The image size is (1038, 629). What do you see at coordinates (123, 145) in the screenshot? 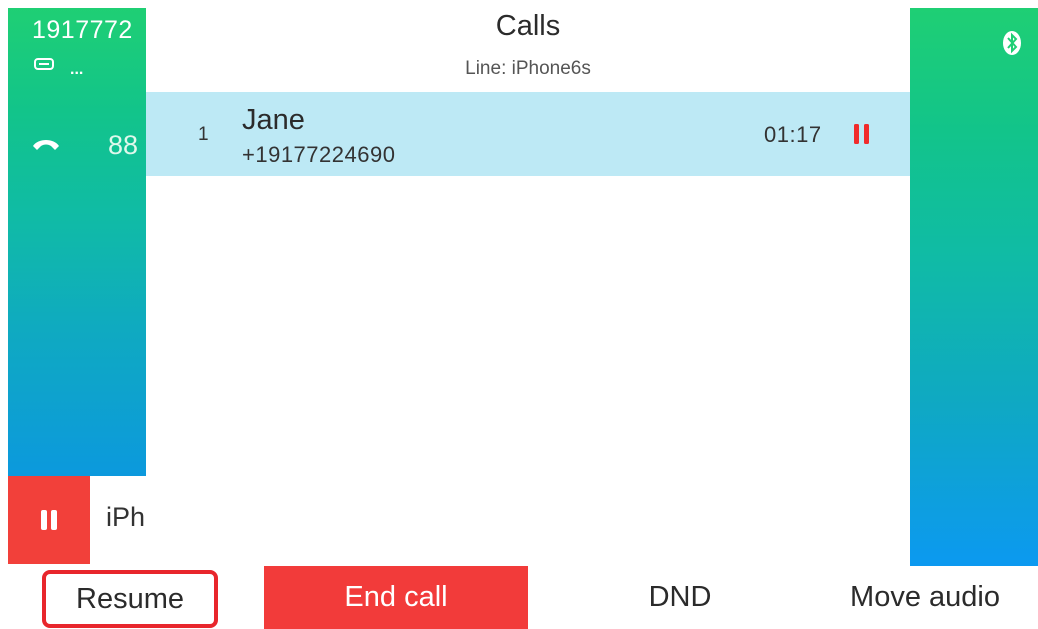
I see `extension-label: 88` at bounding box center [123, 145].